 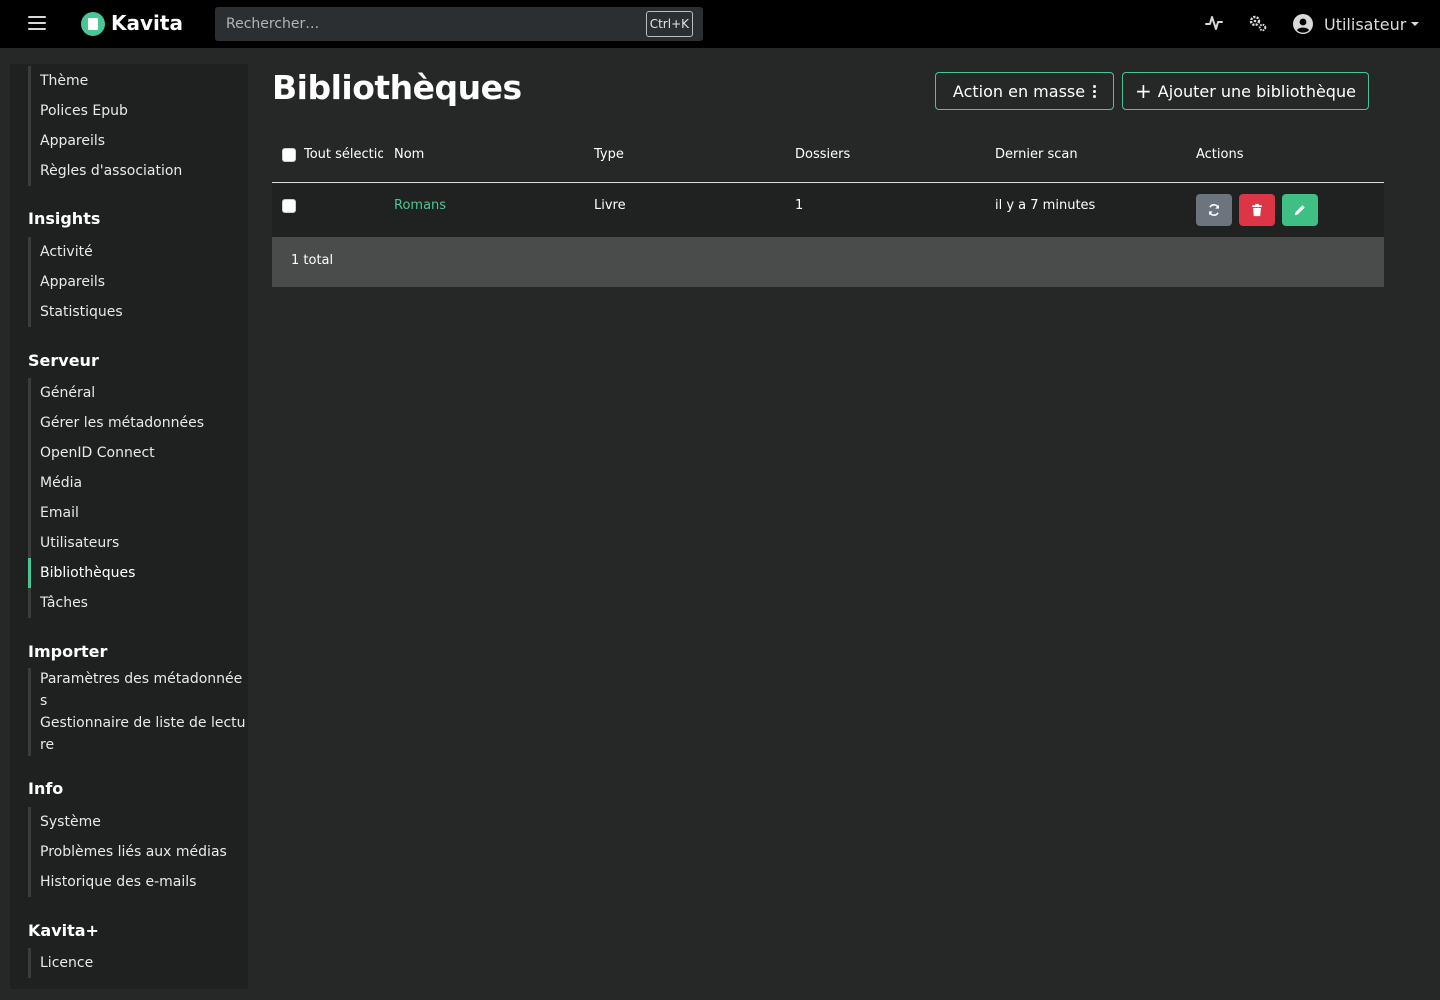 I want to click on delete-library-button, so click(x=1257, y=210).